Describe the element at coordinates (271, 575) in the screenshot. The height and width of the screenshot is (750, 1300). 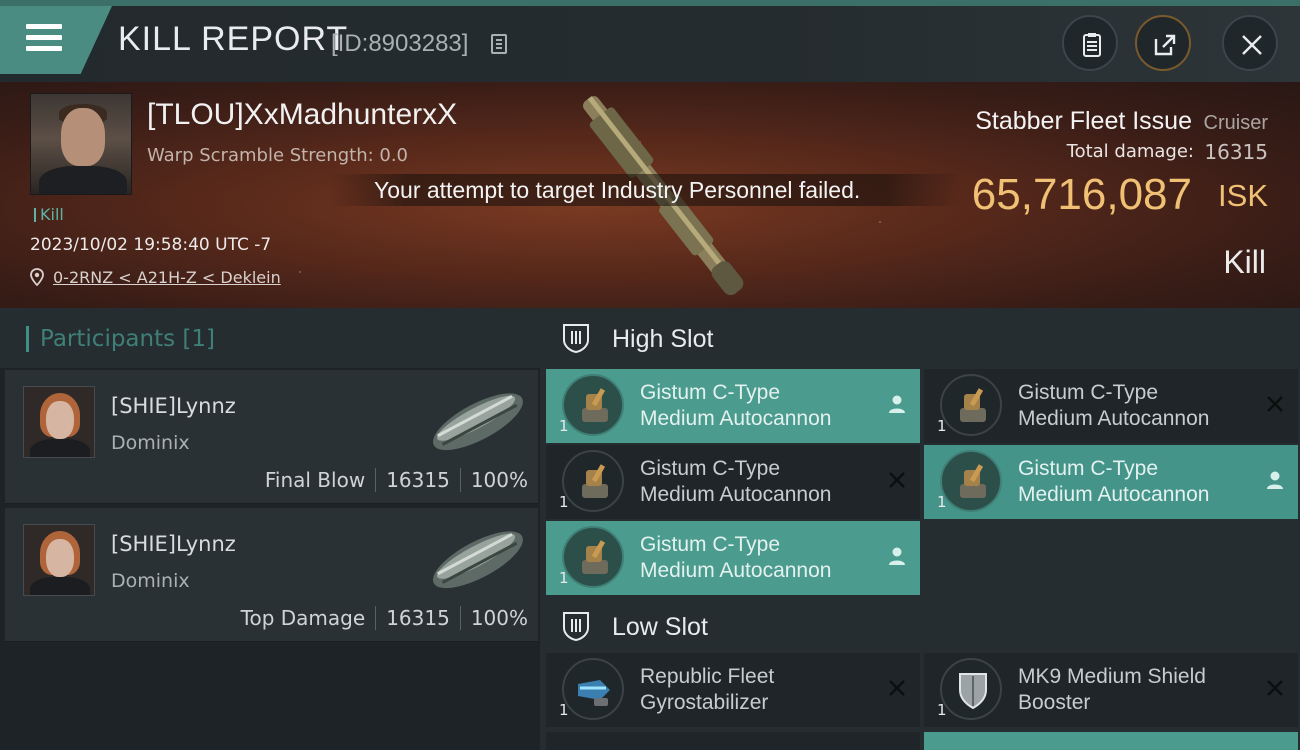
I see `participant-row: [SHIE]Lynnz Dominix Top Damage 16315 100%` at that location.